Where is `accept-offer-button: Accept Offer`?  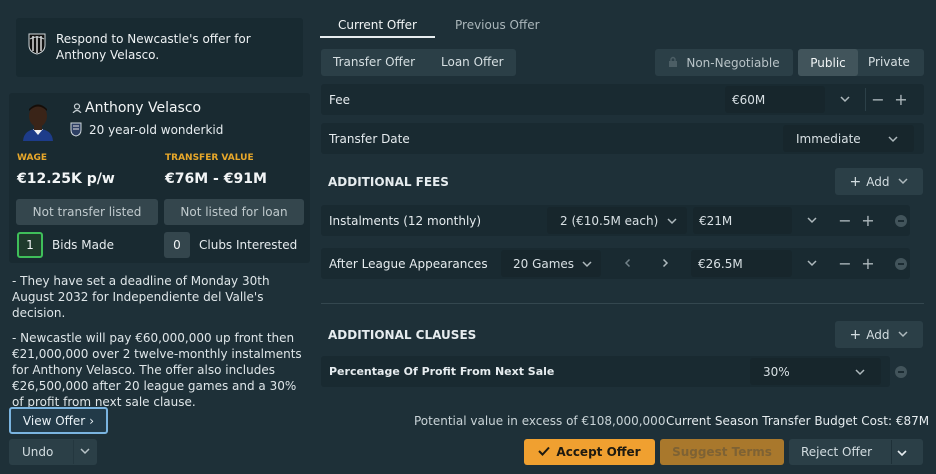 accept-offer-button: Accept Offer is located at coordinates (589, 452).